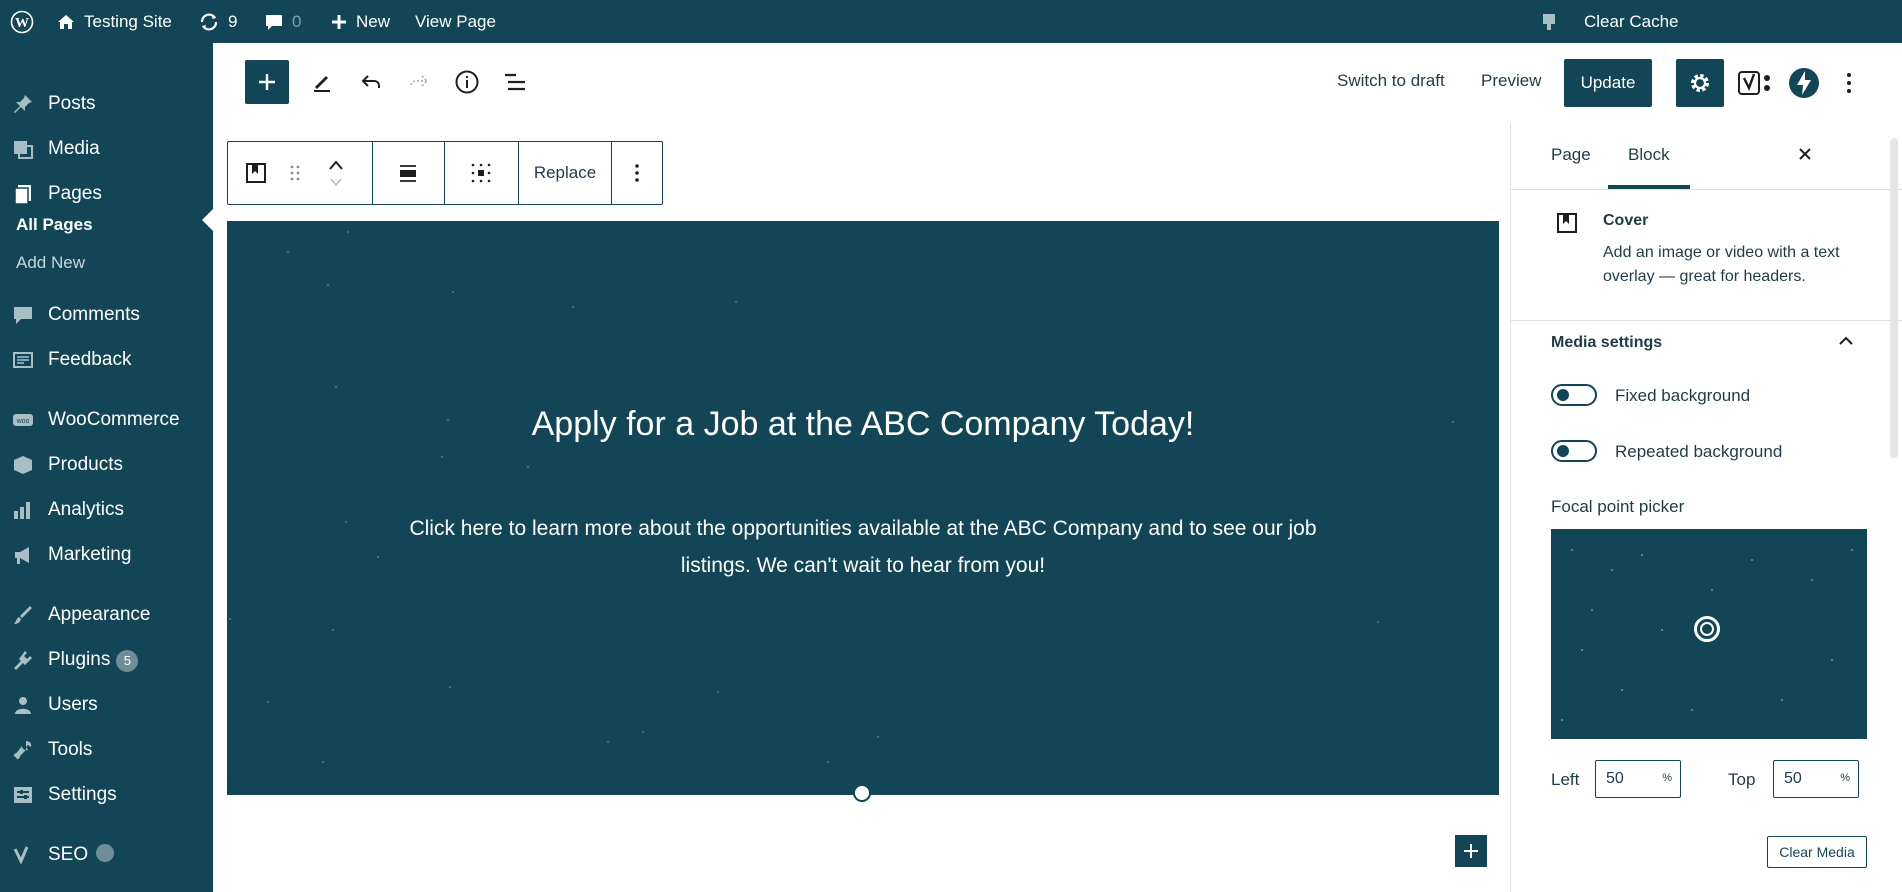  What do you see at coordinates (106, 104) in the screenshot?
I see `menu-item-posts: Posts` at bounding box center [106, 104].